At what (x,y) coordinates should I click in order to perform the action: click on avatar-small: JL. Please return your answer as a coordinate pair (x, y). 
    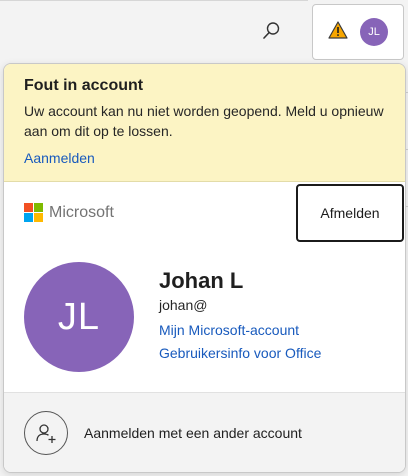
    Looking at the image, I should click on (374, 32).